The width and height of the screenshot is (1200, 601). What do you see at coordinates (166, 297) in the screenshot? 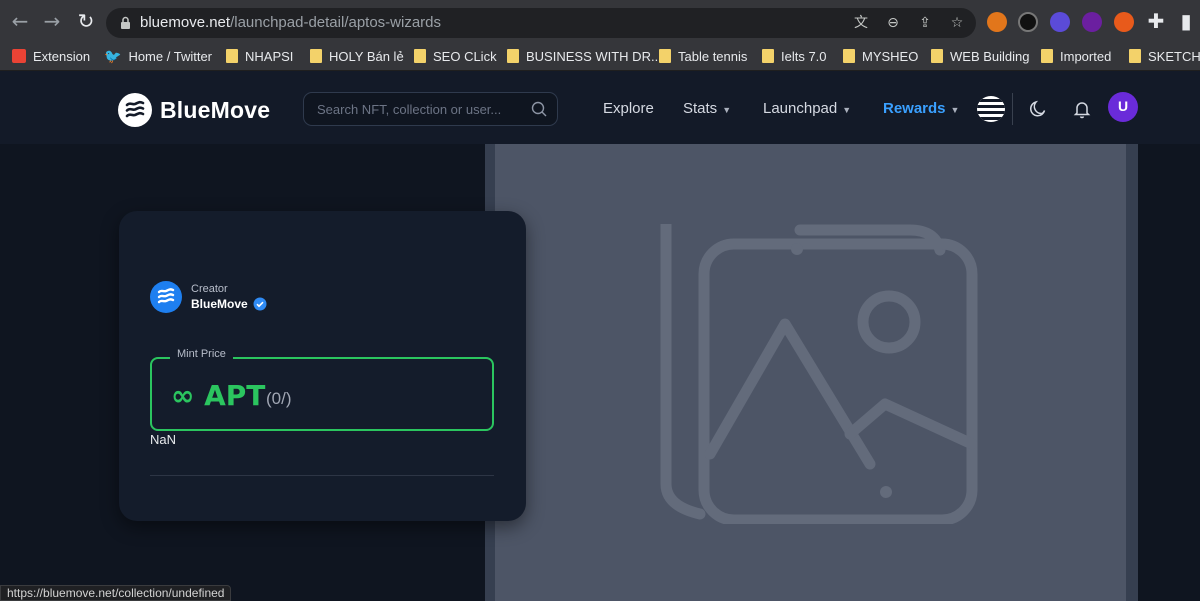
I see `creator-avatar` at bounding box center [166, 297].